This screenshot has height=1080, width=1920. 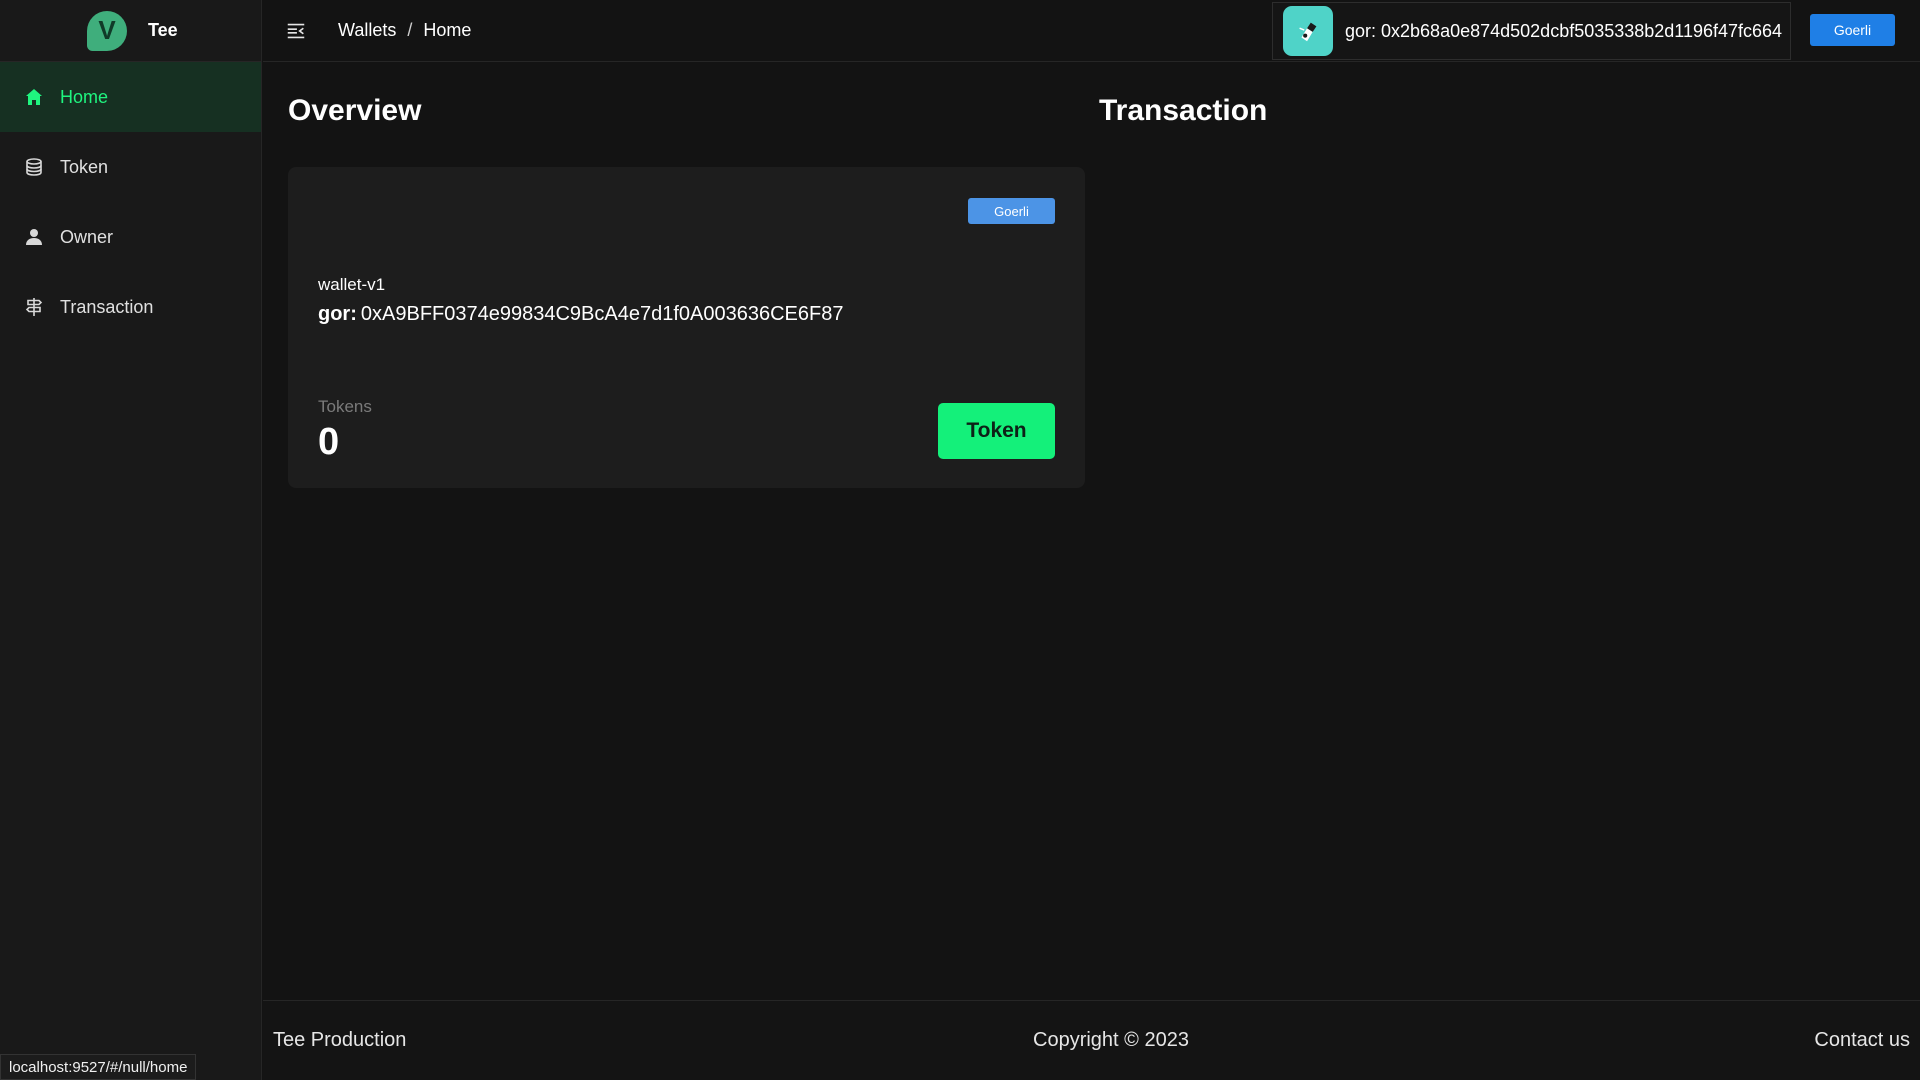 What do you see at coordinates (296, 31) in the screenshot?
I see `menu-toggle-icon` at bounding box center [296, 31].